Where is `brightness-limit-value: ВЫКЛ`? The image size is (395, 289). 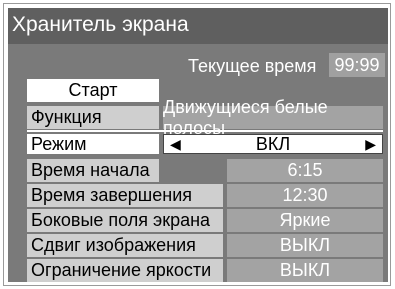
brightness-limit-value: ВЫКЛ is located at coordinates (305, 270).